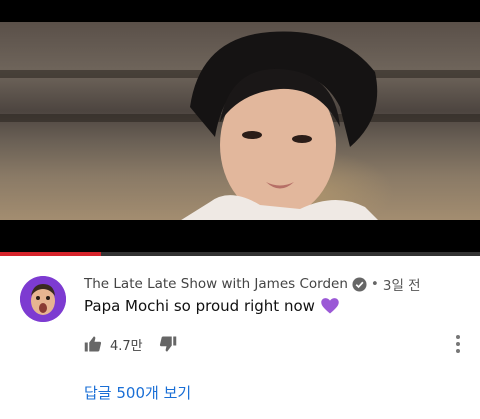 This screenshot has width=480, height=419. I want to click on view-replies-link: 답글 500개 보기, so click(137, 392).